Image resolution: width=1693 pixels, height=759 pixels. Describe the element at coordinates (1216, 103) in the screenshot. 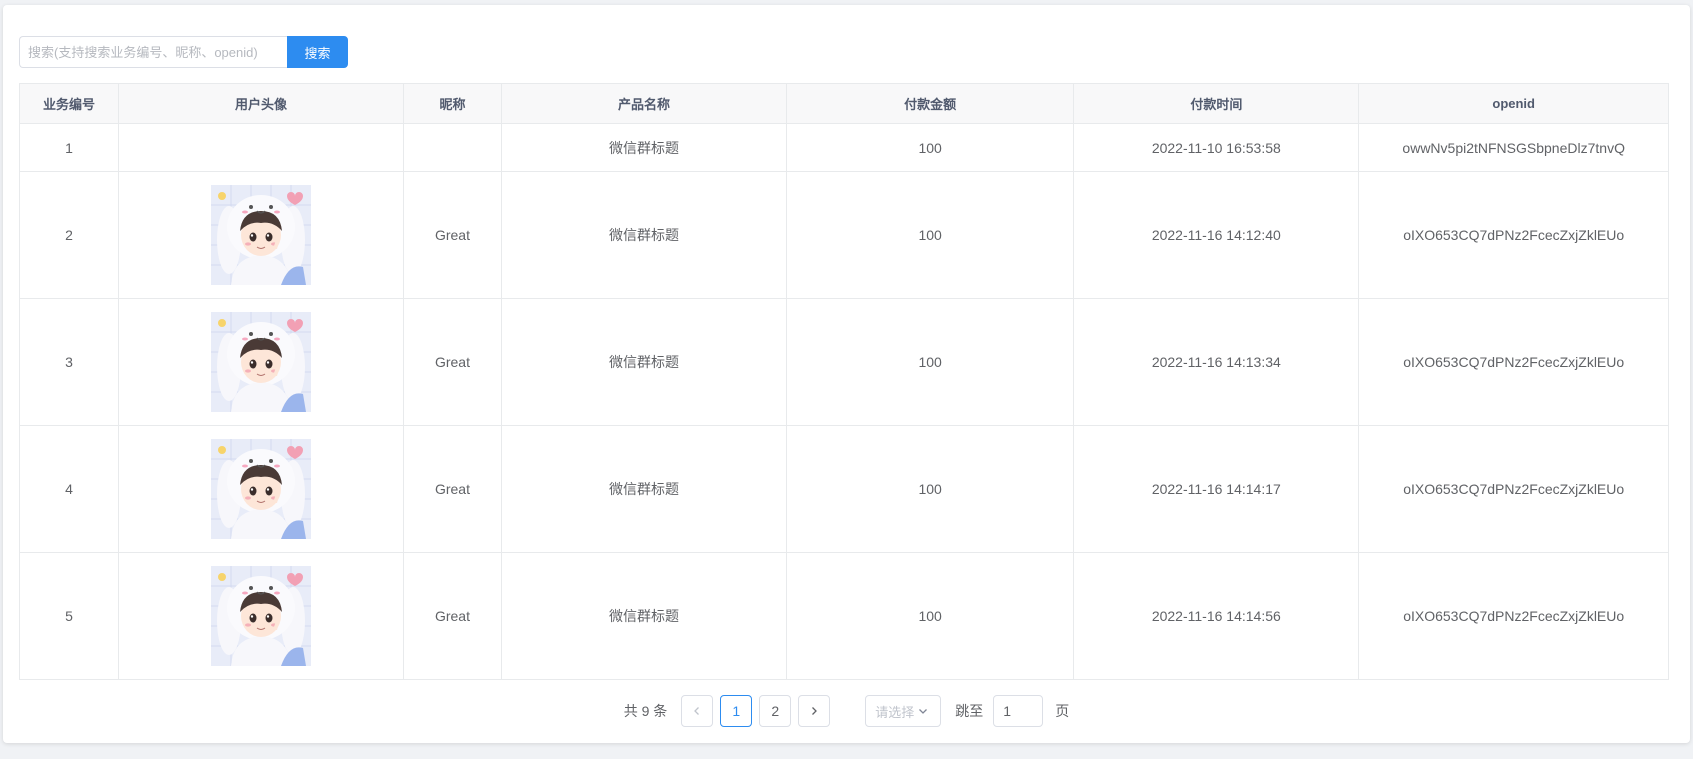

I see `header-paid-at: 付款时间` at that location.